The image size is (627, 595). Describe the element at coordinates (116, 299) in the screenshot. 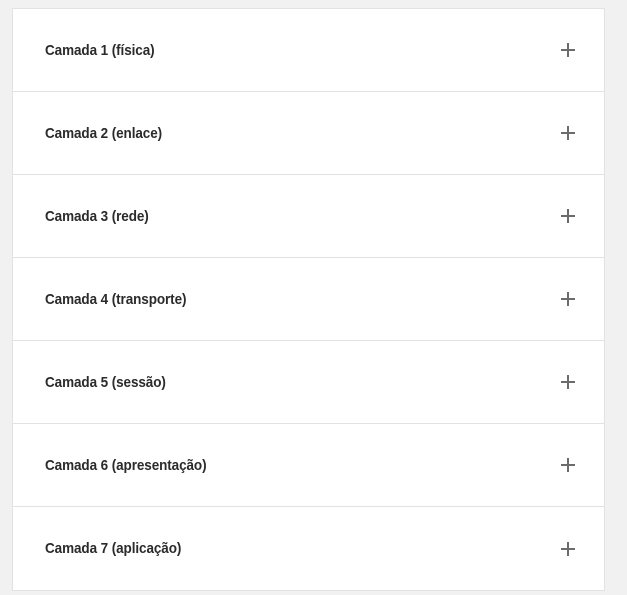

I see `accordion-item-label: Camada 4 (transporte)` at that location.